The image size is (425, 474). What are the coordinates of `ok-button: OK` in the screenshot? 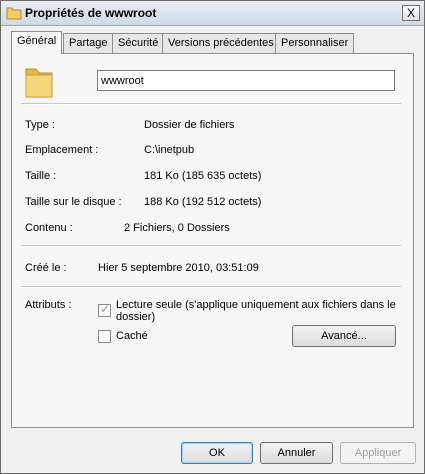 It's located at (217, 453).